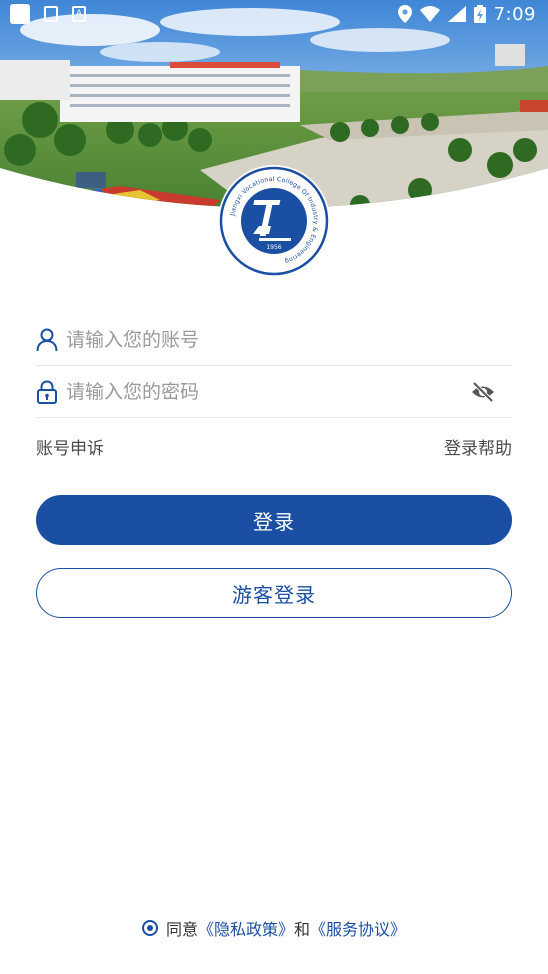 This screenshot has width=548, height=974. Describe the element at coordinates (246, 928) in the screenshot. I see `privacy-policy-link: 《隐私政策》` at that location.